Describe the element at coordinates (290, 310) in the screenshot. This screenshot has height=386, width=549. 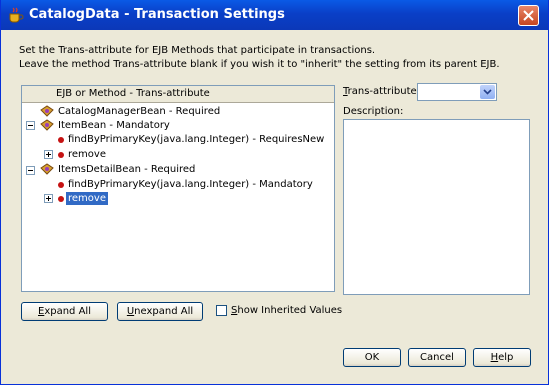
I see `show-inherited-label-text: how Inherited Values` at that location.